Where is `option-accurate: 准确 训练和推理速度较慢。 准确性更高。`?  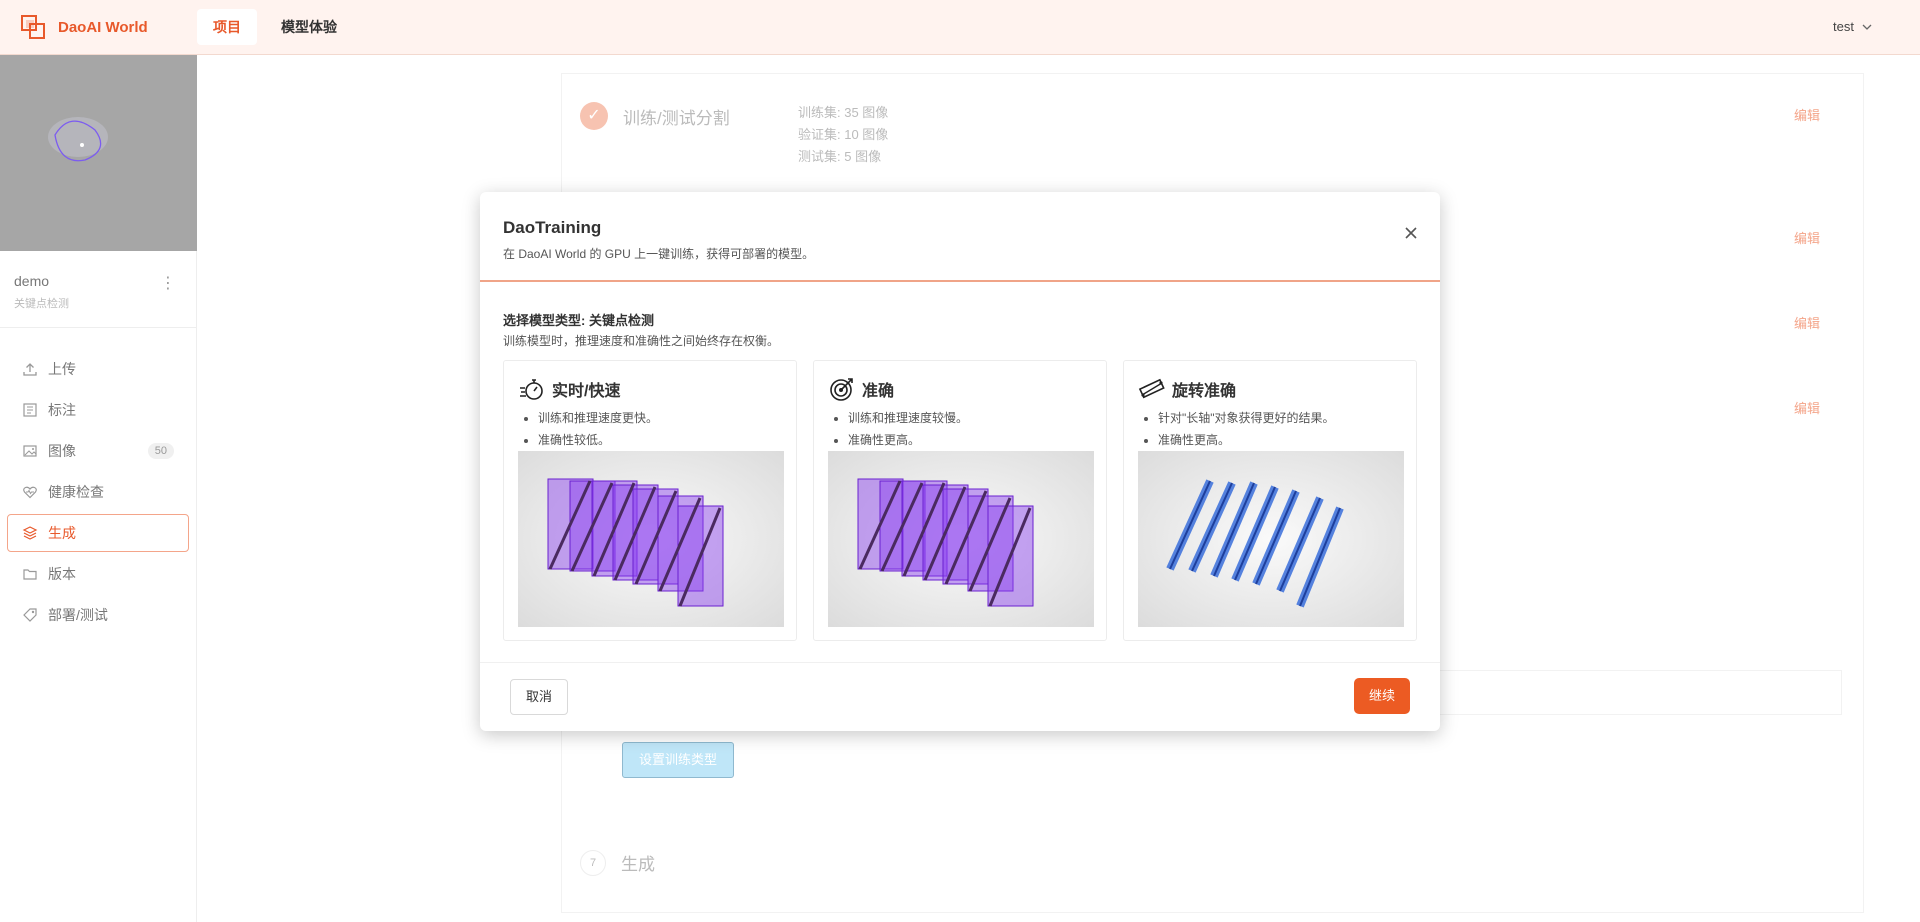 option-accurate: 准确 训练和推理速度较慢。 准确性更高。 is located at coordinates (960, 500).